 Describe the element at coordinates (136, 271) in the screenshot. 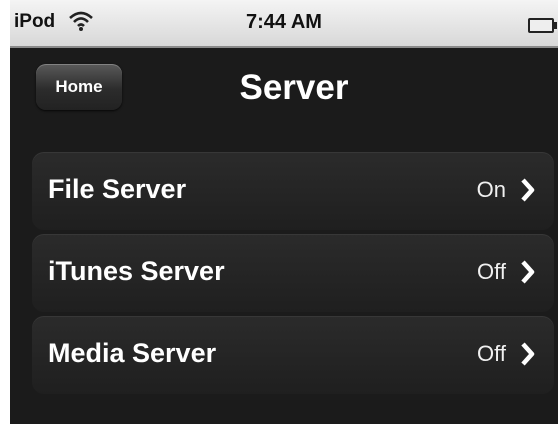

I see `list-item-label: iTunes Server` at that location.